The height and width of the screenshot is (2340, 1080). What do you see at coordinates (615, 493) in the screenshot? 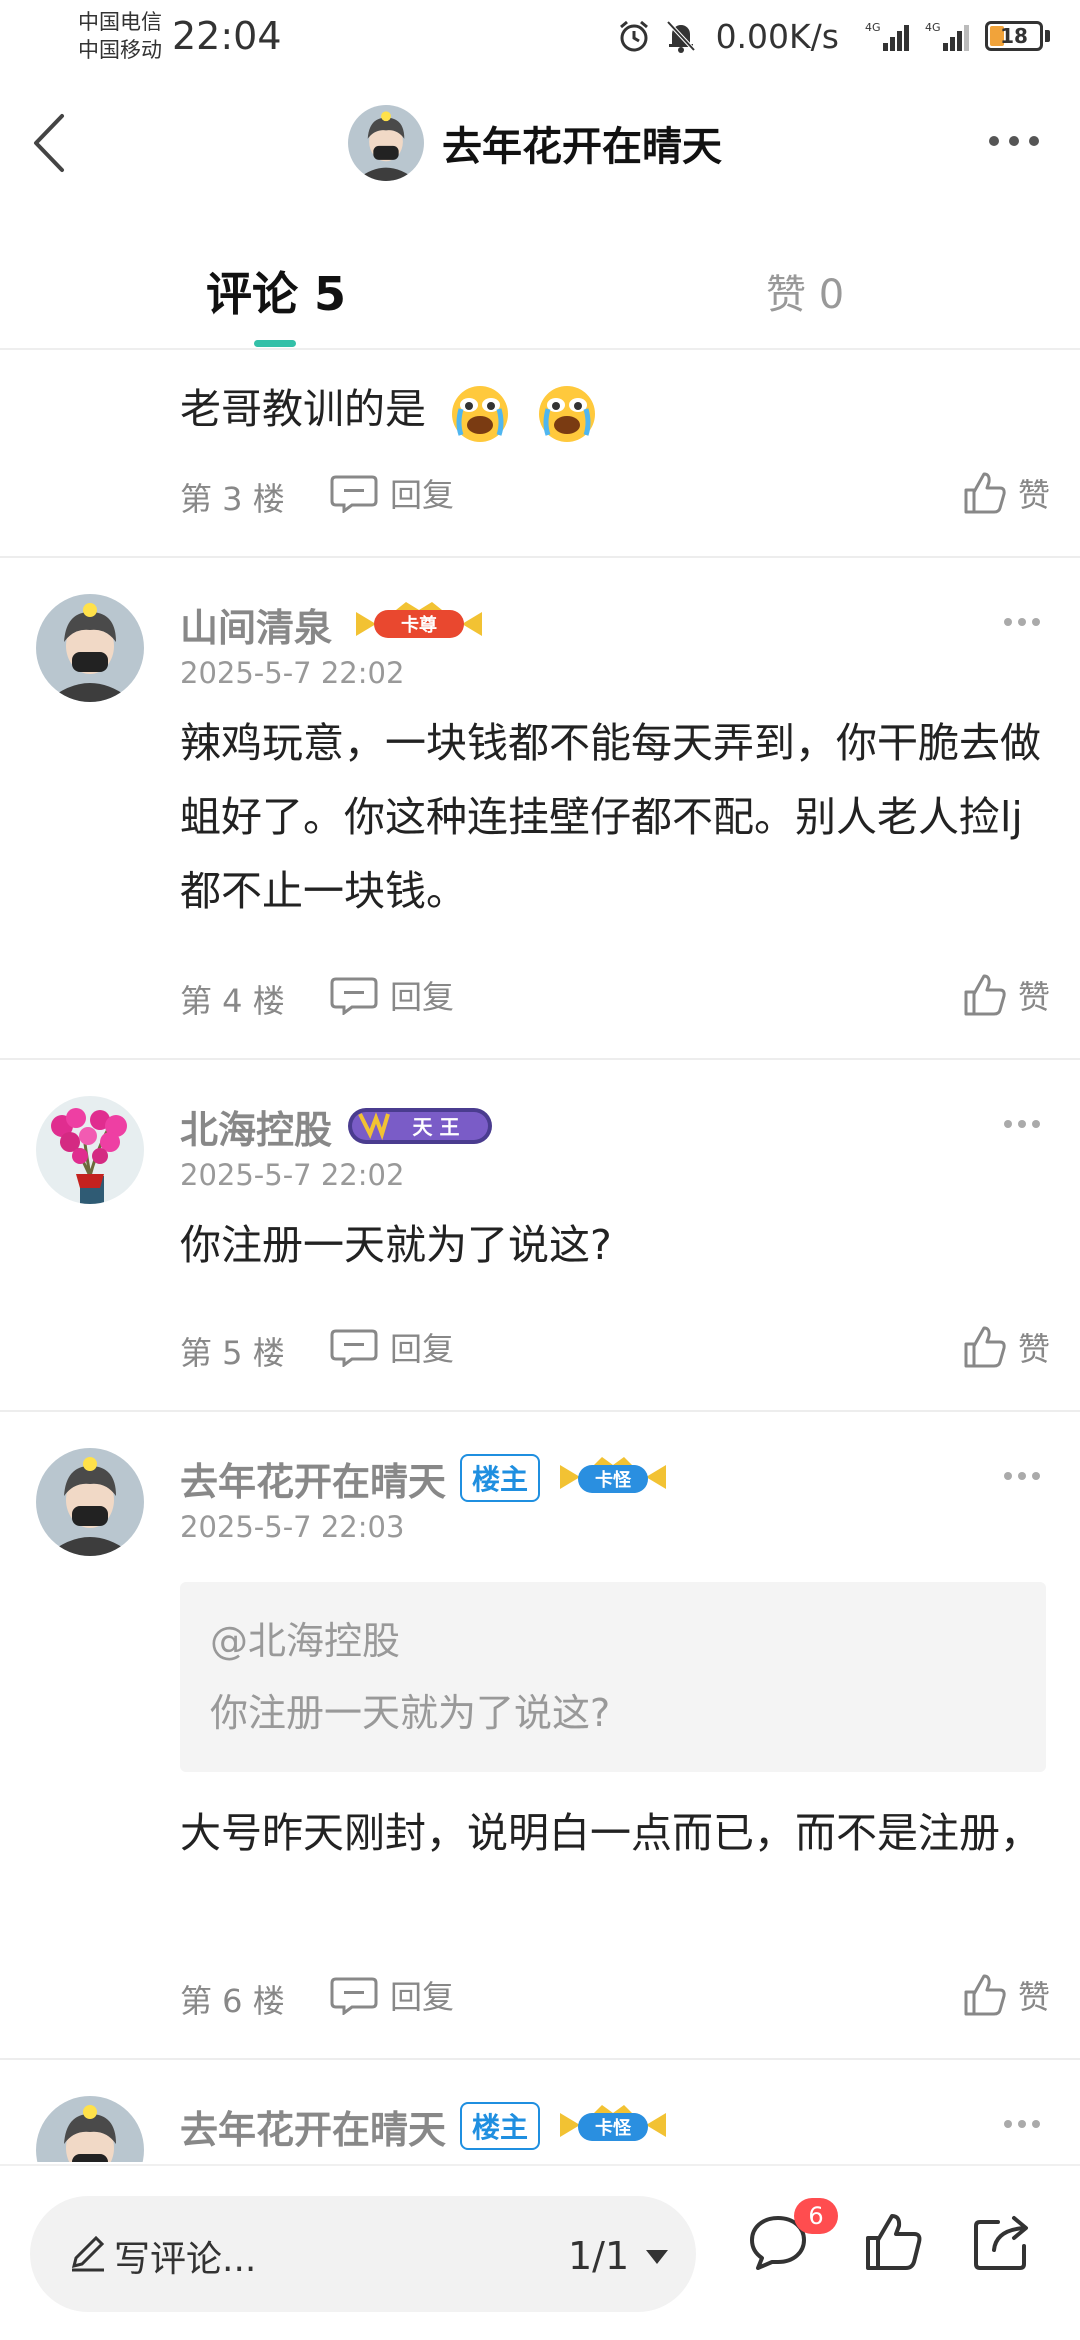
I see `comment-meta: 第 3 楼 回复 赞` at bounding box center [615, 493].